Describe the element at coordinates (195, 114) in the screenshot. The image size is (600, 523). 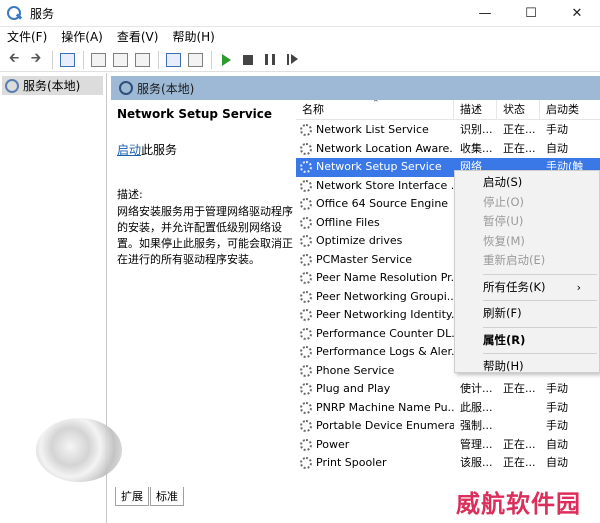
I see `selected-service-name: Network Setup Service` at that location.